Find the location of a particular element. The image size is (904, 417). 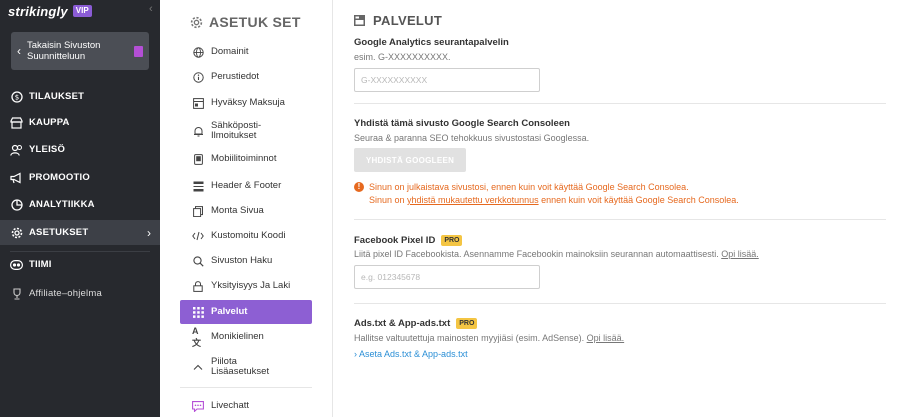

code-icon is located at coordinates (198, 236).